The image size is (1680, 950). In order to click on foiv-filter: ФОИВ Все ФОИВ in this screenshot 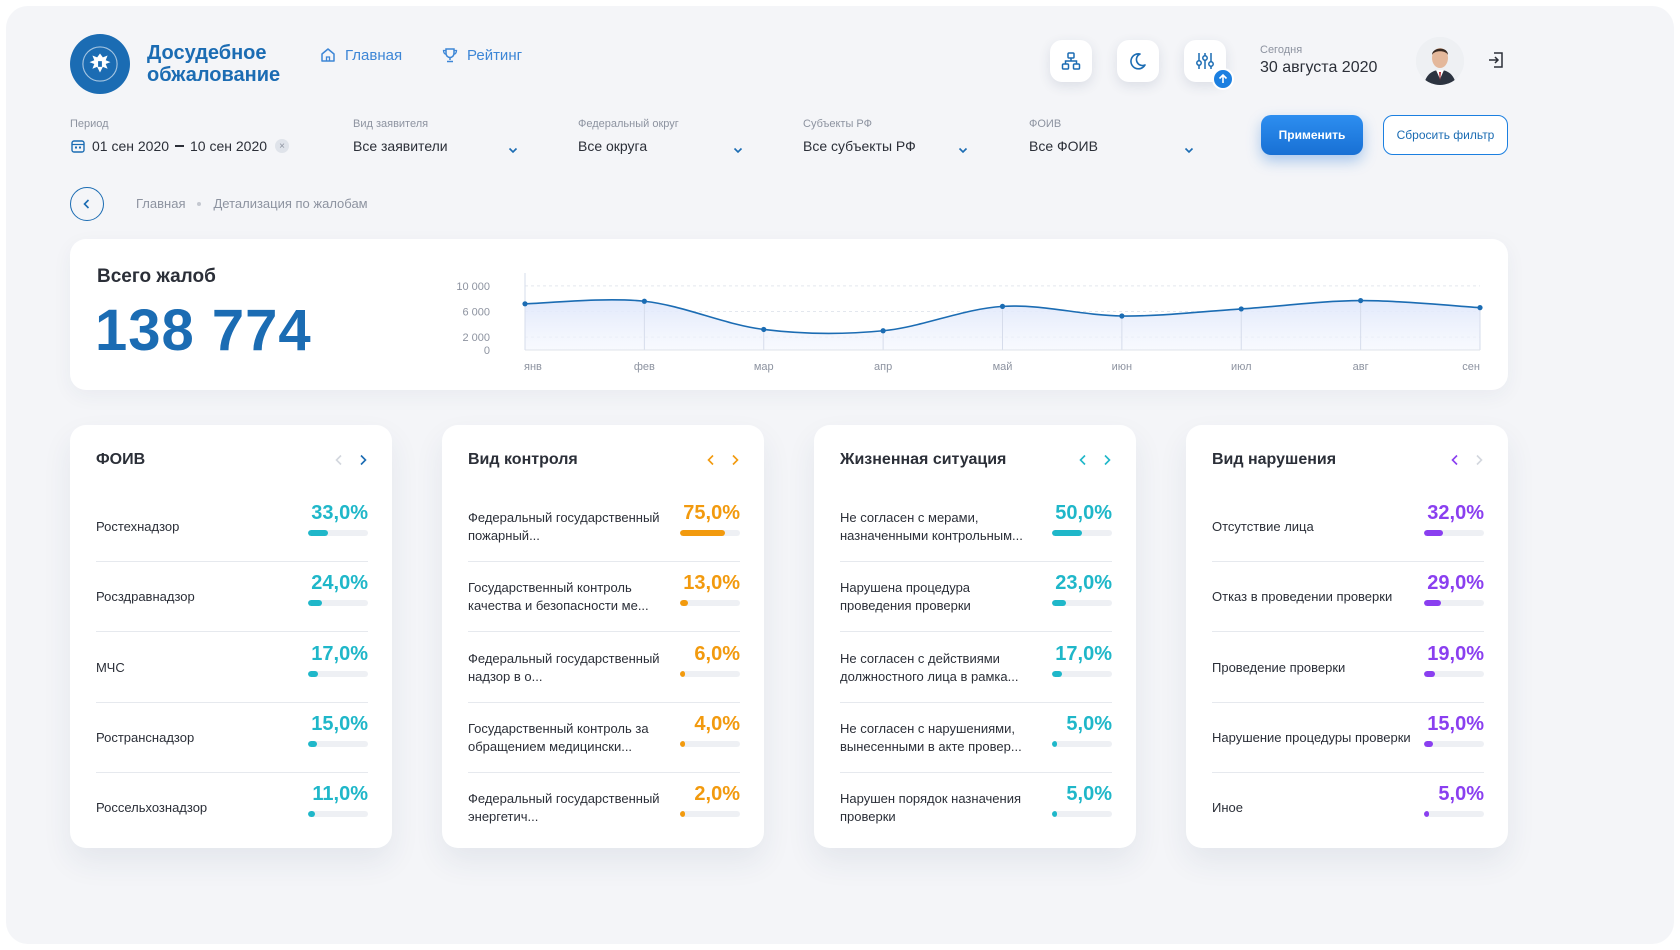, I will do `click(1113, 136)`.